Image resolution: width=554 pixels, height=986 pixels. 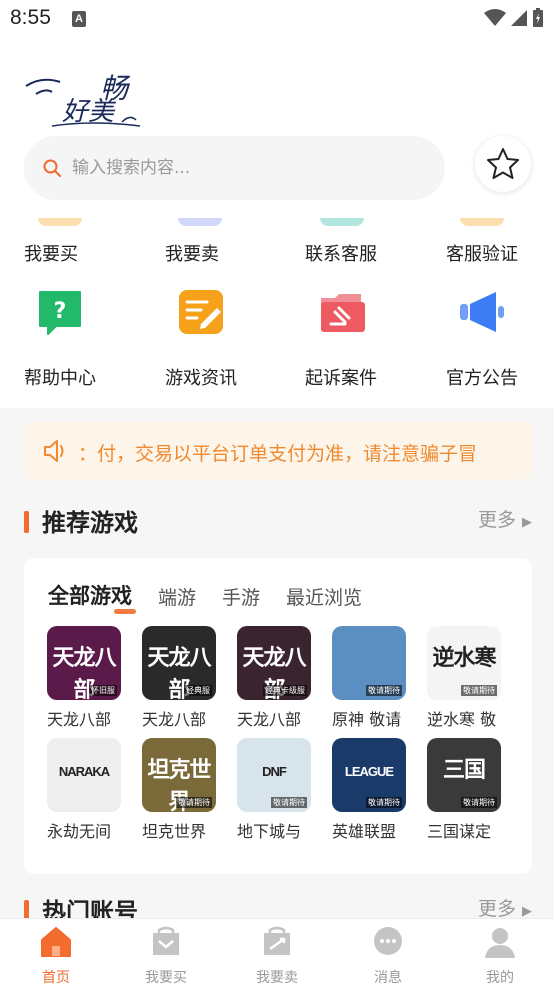 I want to click on game-item: 天龙八部 怀旧服天龙八部, so click(x=85, y=681).